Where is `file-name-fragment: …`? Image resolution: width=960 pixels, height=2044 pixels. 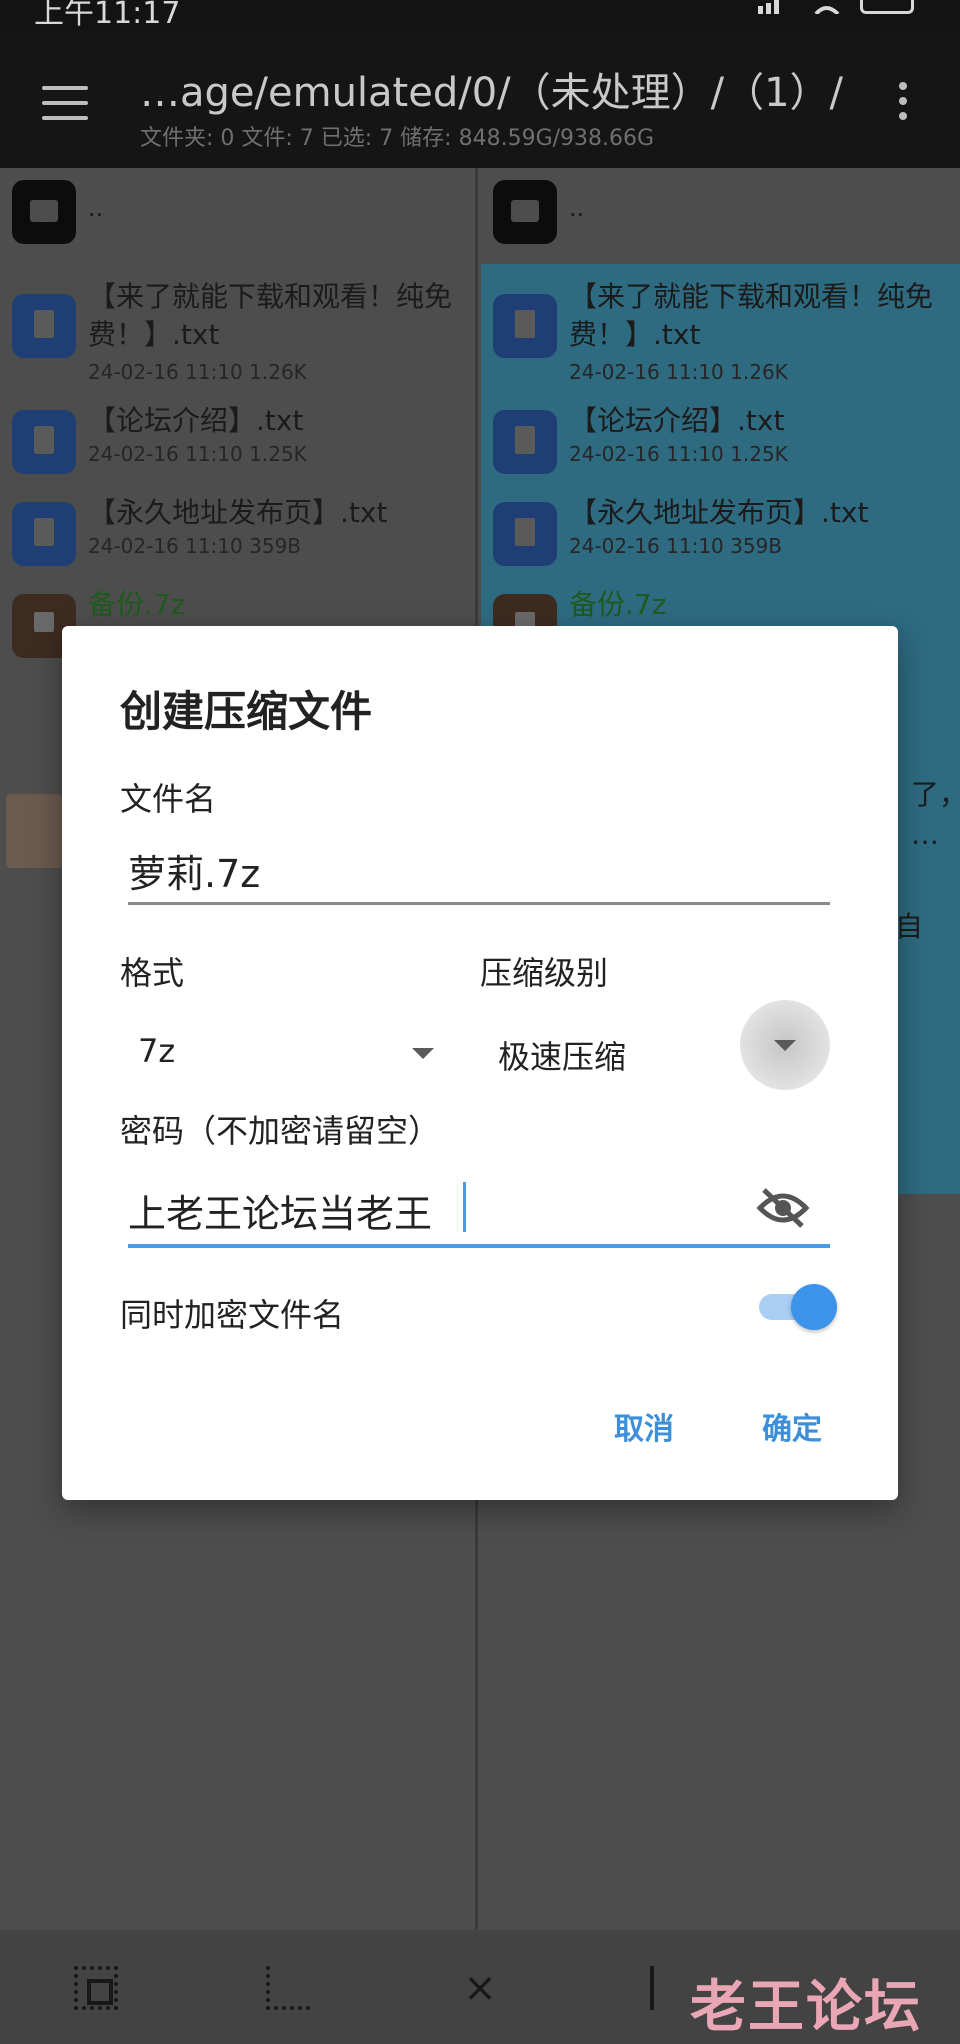 file-name-fragment: … is located at coordinates (925, 834).